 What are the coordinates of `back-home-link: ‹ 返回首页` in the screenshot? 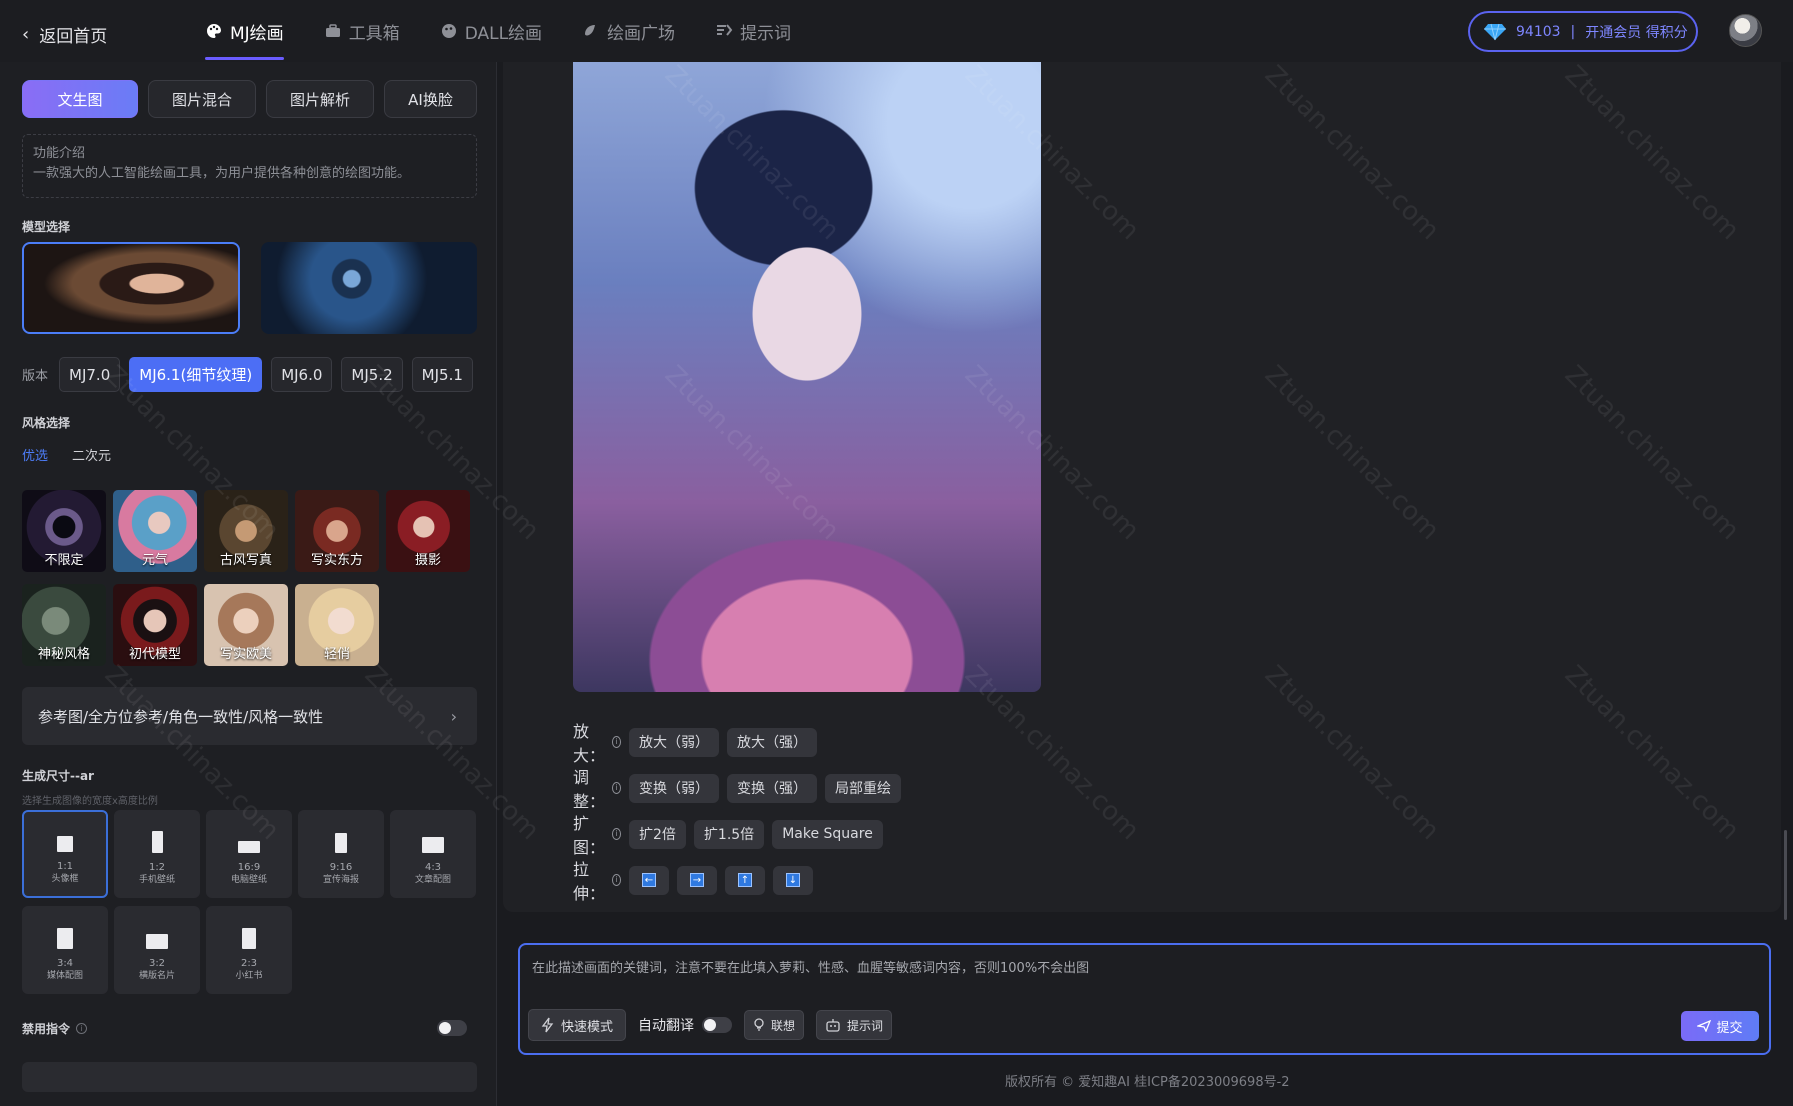 It's located at (64, 34).